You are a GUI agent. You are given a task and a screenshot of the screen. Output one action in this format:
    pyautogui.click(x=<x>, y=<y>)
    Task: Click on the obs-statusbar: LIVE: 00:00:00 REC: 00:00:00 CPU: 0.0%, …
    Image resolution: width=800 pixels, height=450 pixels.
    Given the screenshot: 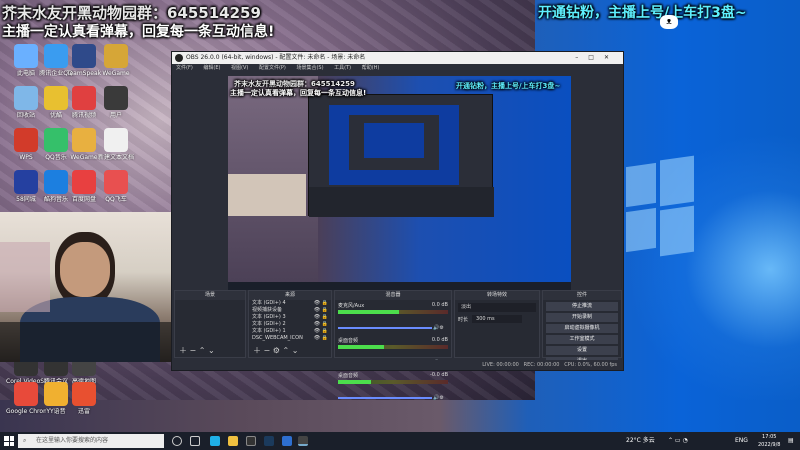 What is the action you would take?
    pyautogui.click(x=397, y=365)
    